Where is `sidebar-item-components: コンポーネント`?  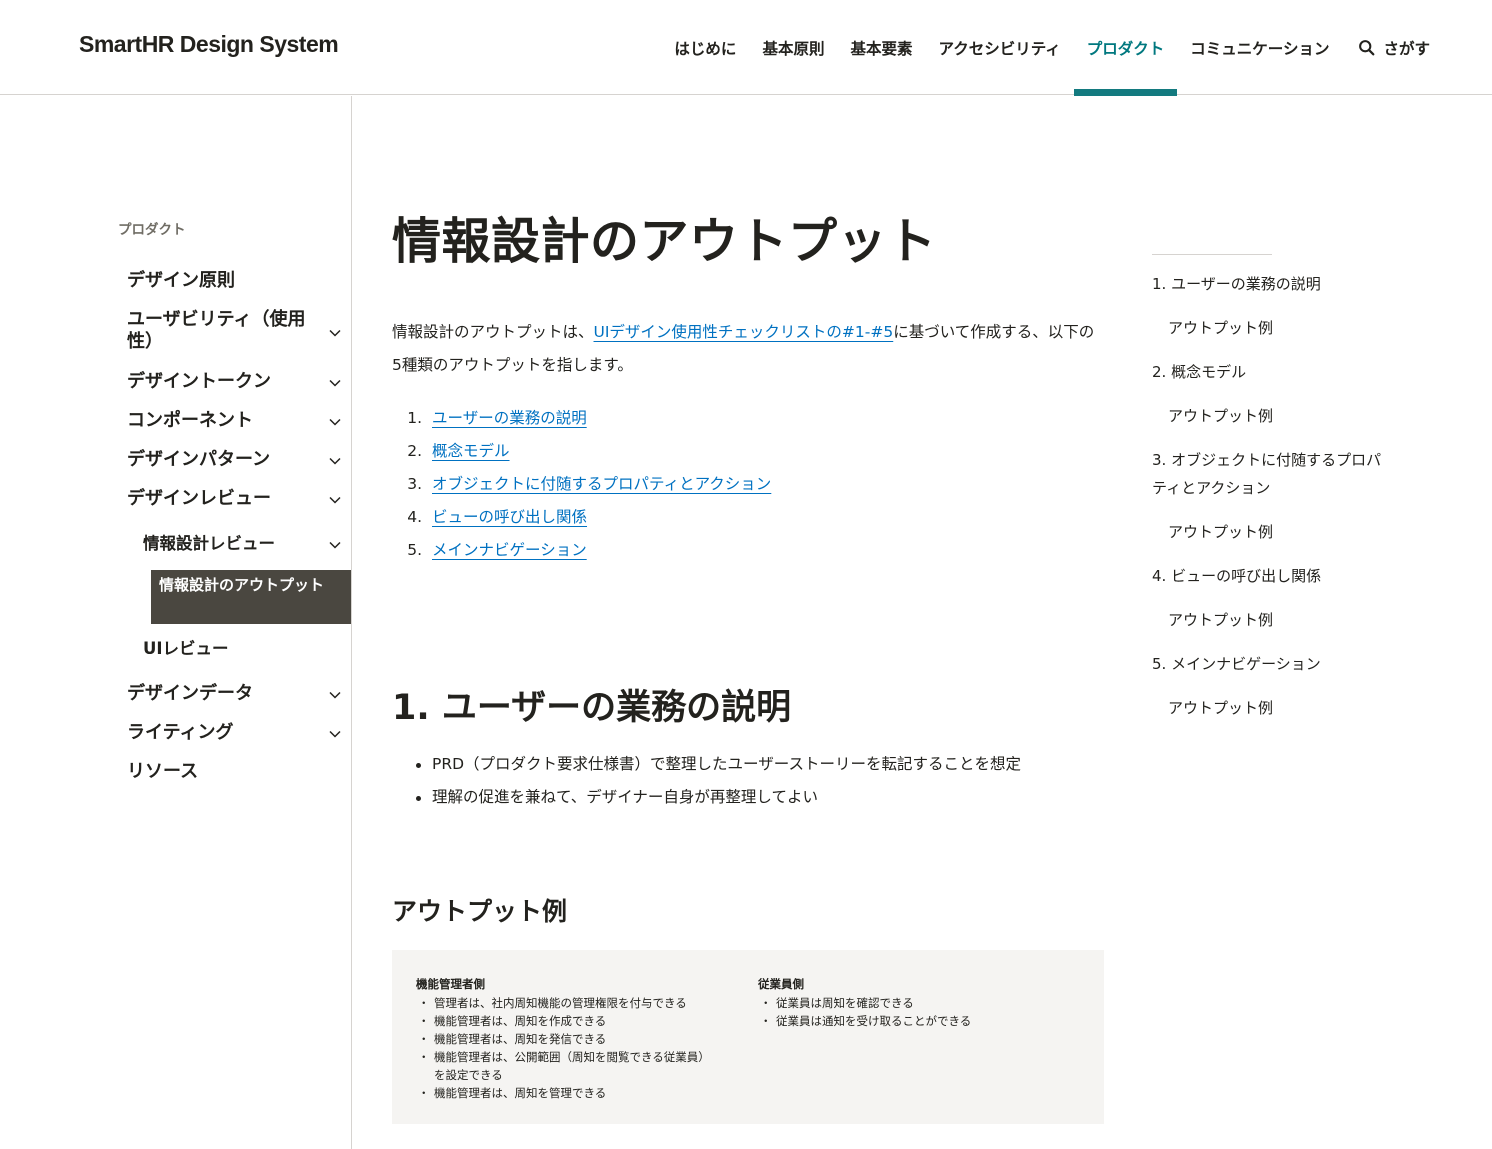
sidebar-item-components: コンポーネント is located at coordinates (222, 421).